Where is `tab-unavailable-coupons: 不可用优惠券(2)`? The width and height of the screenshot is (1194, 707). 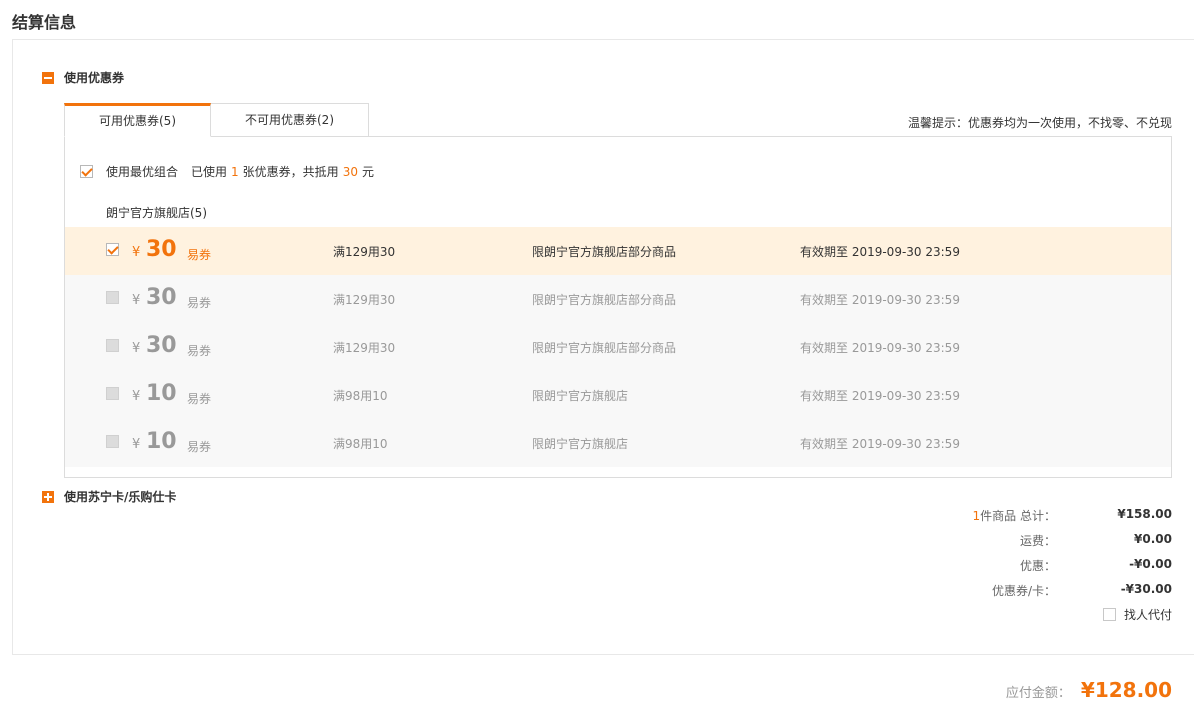 tab-unavailable-coupons: 不可用优惠券(2) is located at coordinates (289, 120).